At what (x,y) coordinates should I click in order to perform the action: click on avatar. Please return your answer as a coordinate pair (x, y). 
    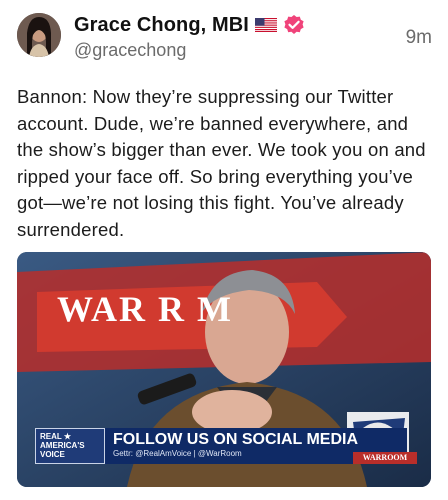
    Looking at the image, I should click on (39, 35).